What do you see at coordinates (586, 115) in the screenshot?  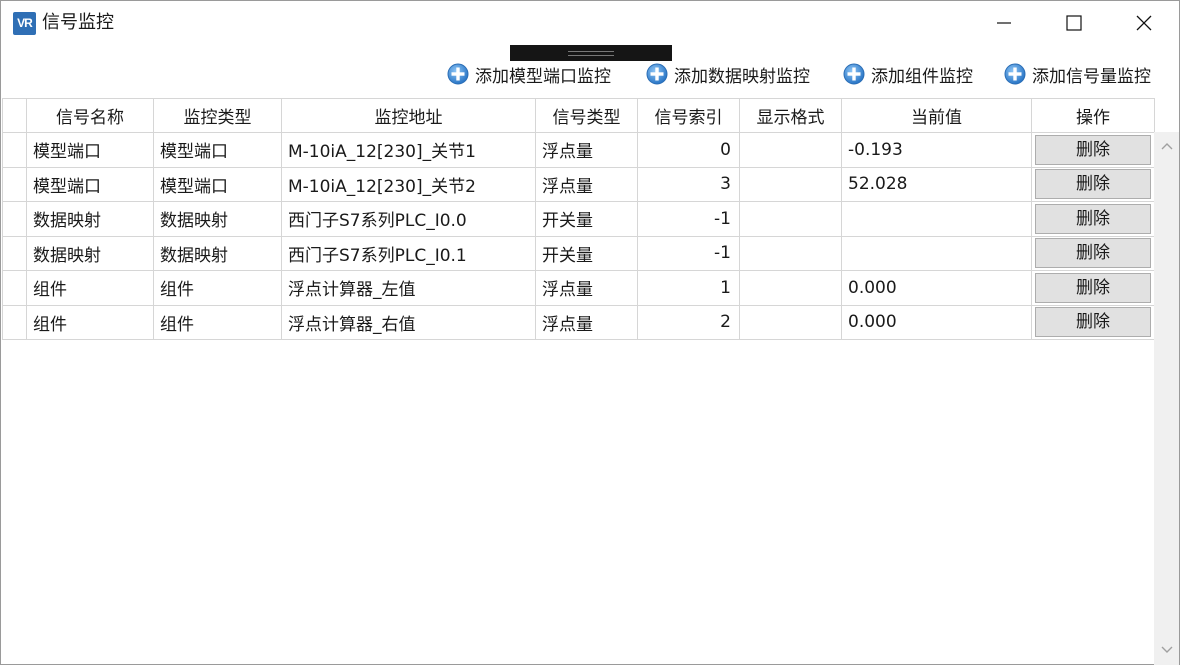 I see `column-header-signal-type: 信号类型` at bounding box center [586, 115].